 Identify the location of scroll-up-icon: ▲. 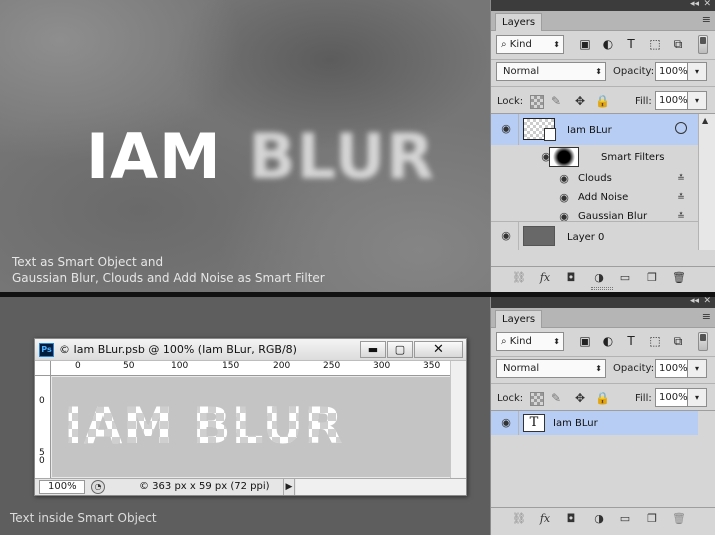
(705, 120).